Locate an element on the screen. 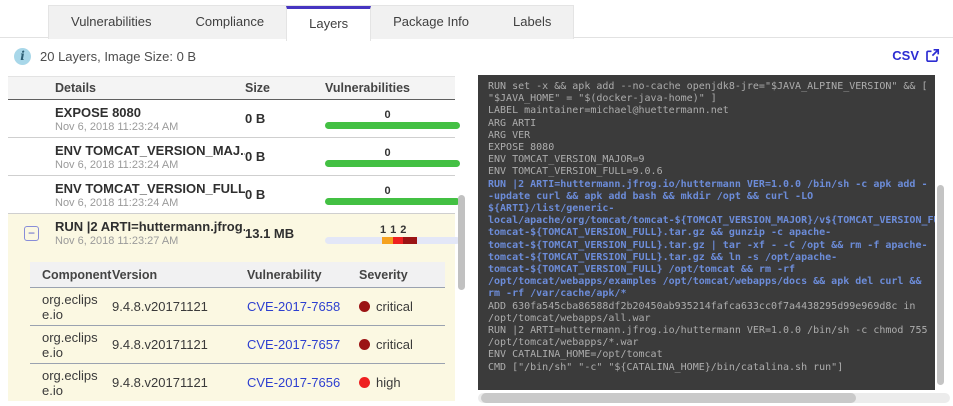 The image size is (953, 406). tab-compliance: Compliance is located at coordinates (229, 22).